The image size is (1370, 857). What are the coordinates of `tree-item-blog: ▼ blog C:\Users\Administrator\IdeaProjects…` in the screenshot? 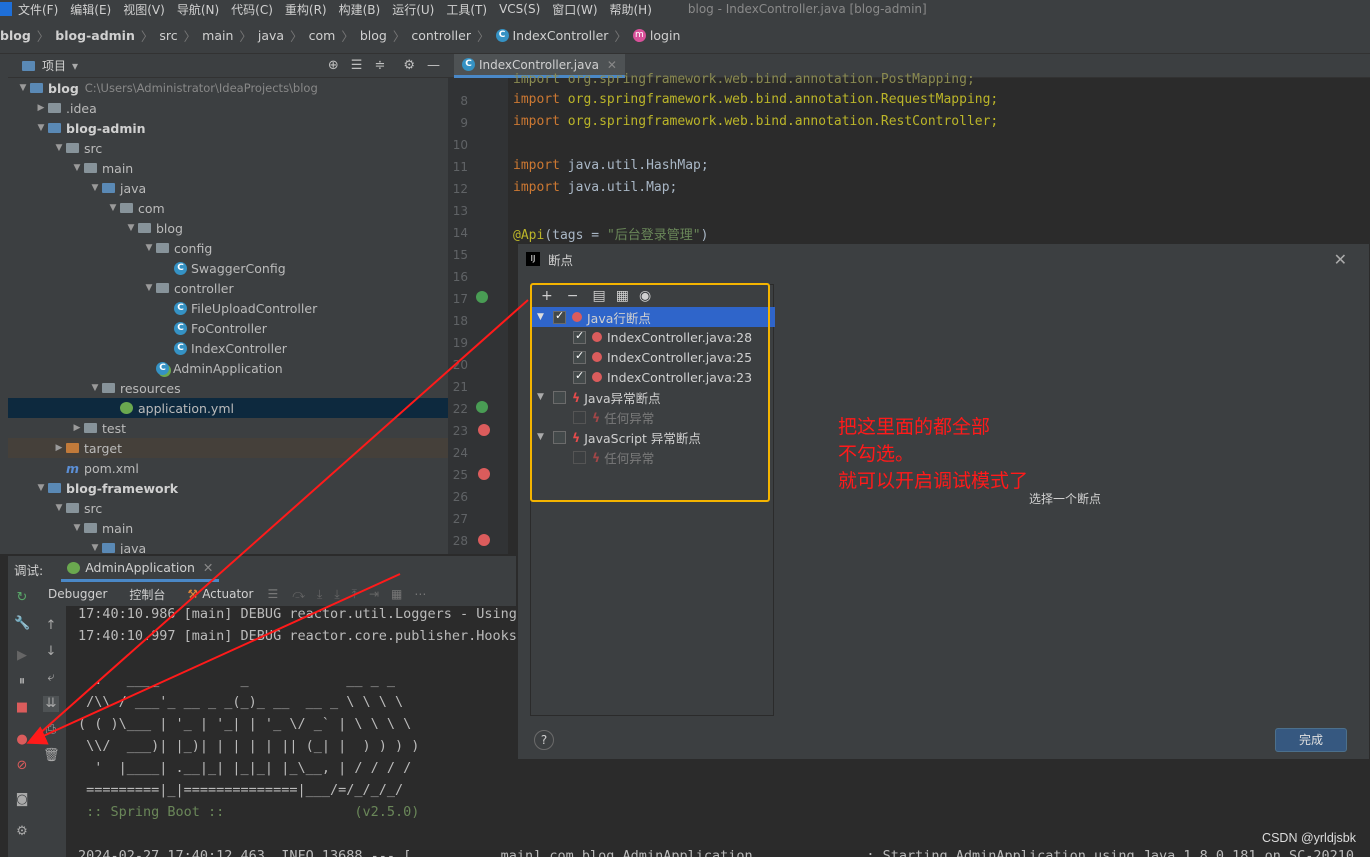 It's located at (228, 88).